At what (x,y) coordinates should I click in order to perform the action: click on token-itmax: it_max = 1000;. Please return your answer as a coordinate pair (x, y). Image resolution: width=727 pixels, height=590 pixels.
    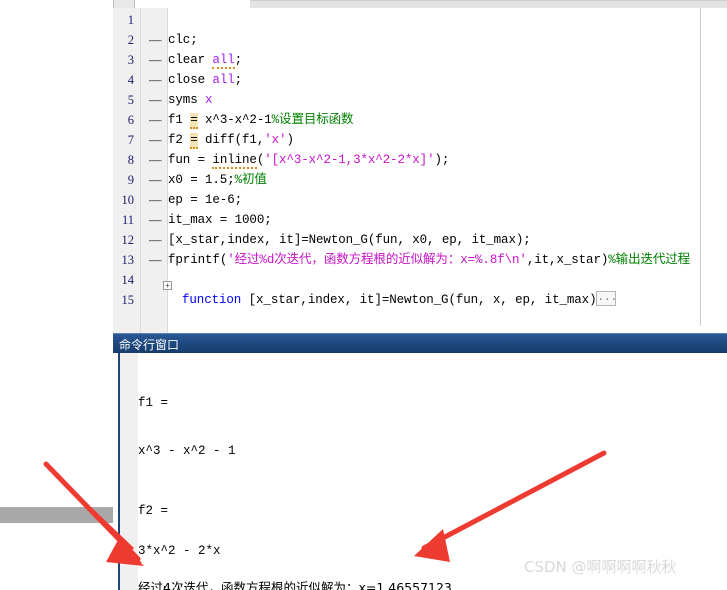
    Looking at the image, I should click on (220, 220).